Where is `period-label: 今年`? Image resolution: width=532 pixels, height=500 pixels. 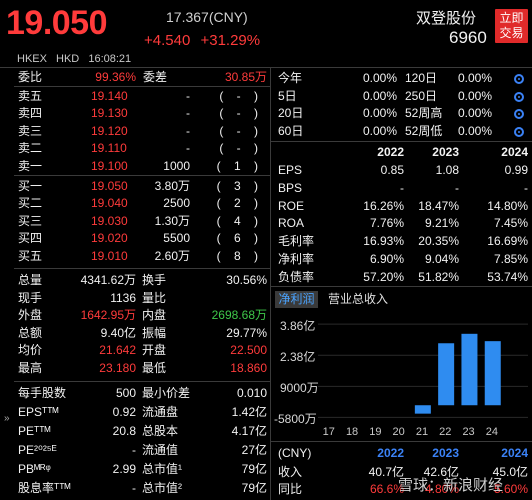 period-label: 今年 is located at coordinates (290, 78).